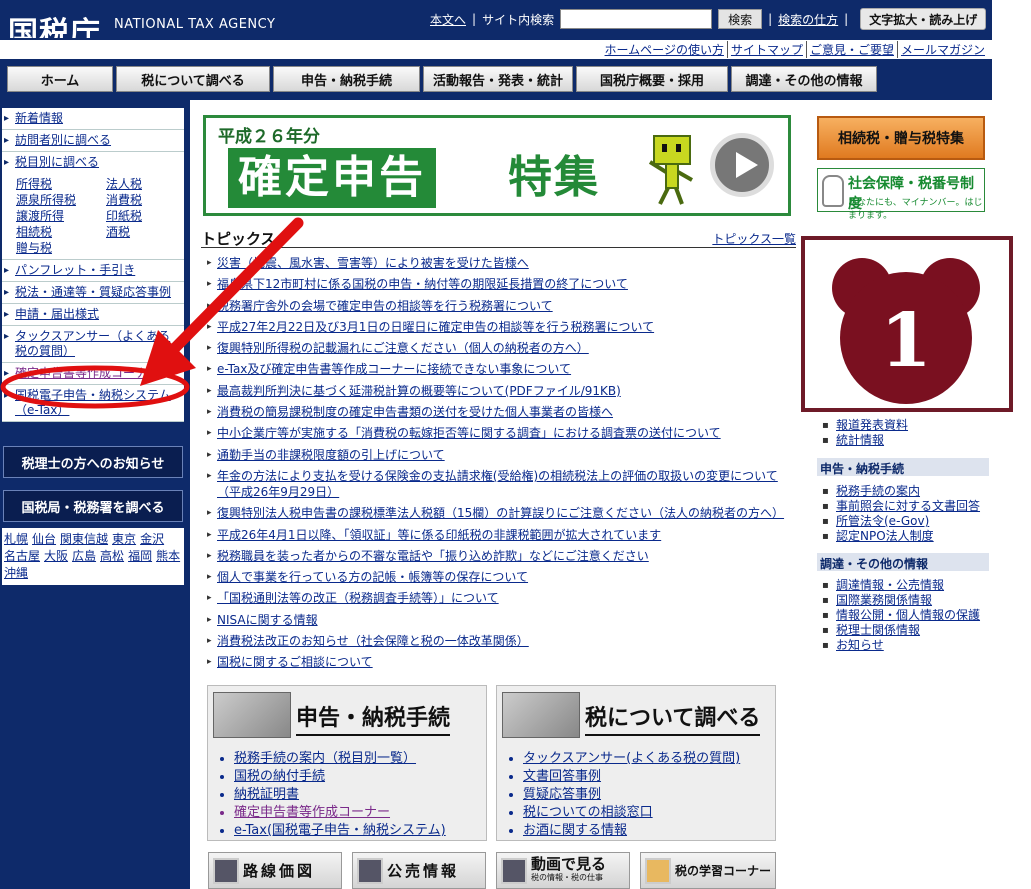  Describe the element at coordinates (340, 813) in the screenshot. I see `panel-link: 確定申告書等作成コーナー` at that location.